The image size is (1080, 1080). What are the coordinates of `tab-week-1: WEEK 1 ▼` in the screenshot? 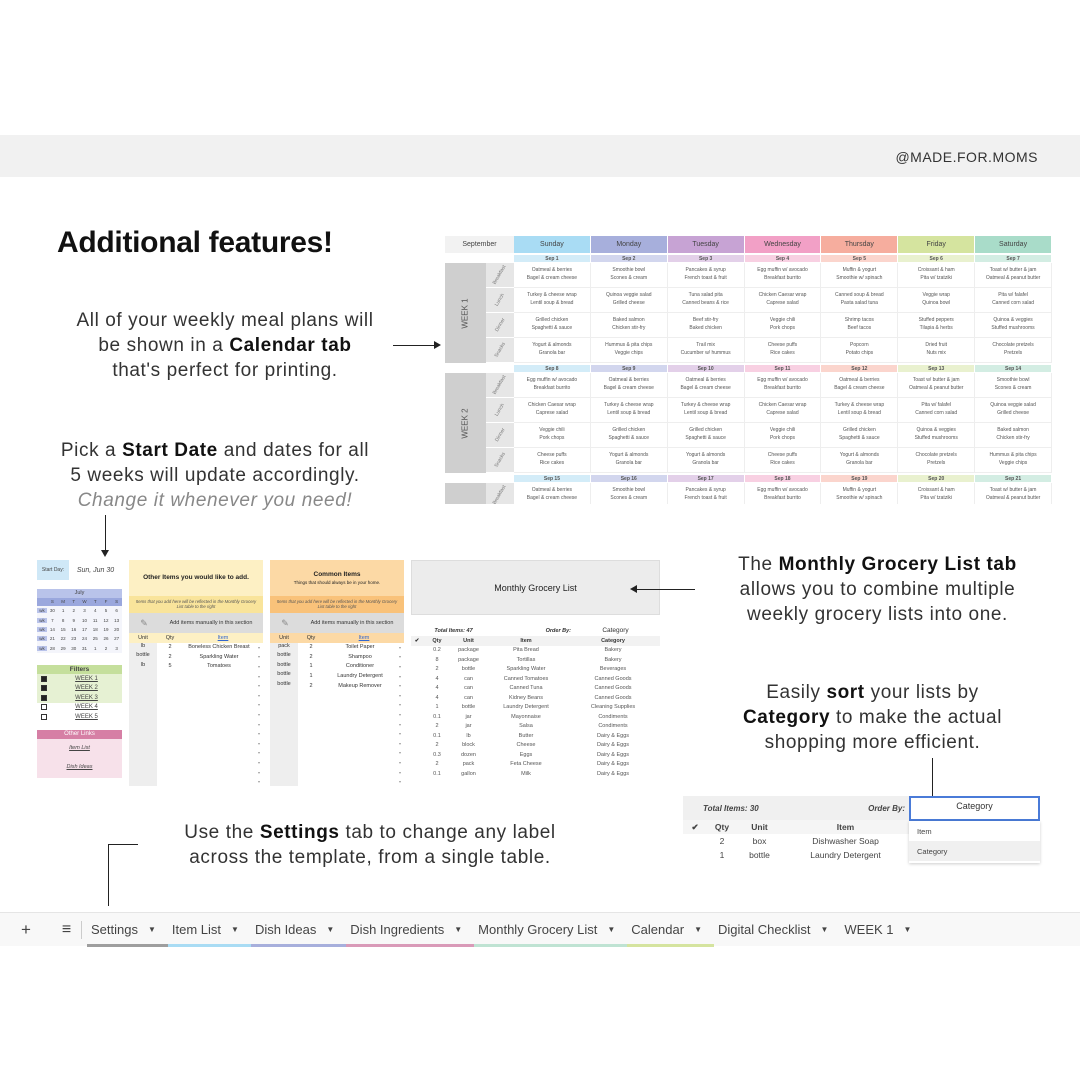 It's located at (881, 930).